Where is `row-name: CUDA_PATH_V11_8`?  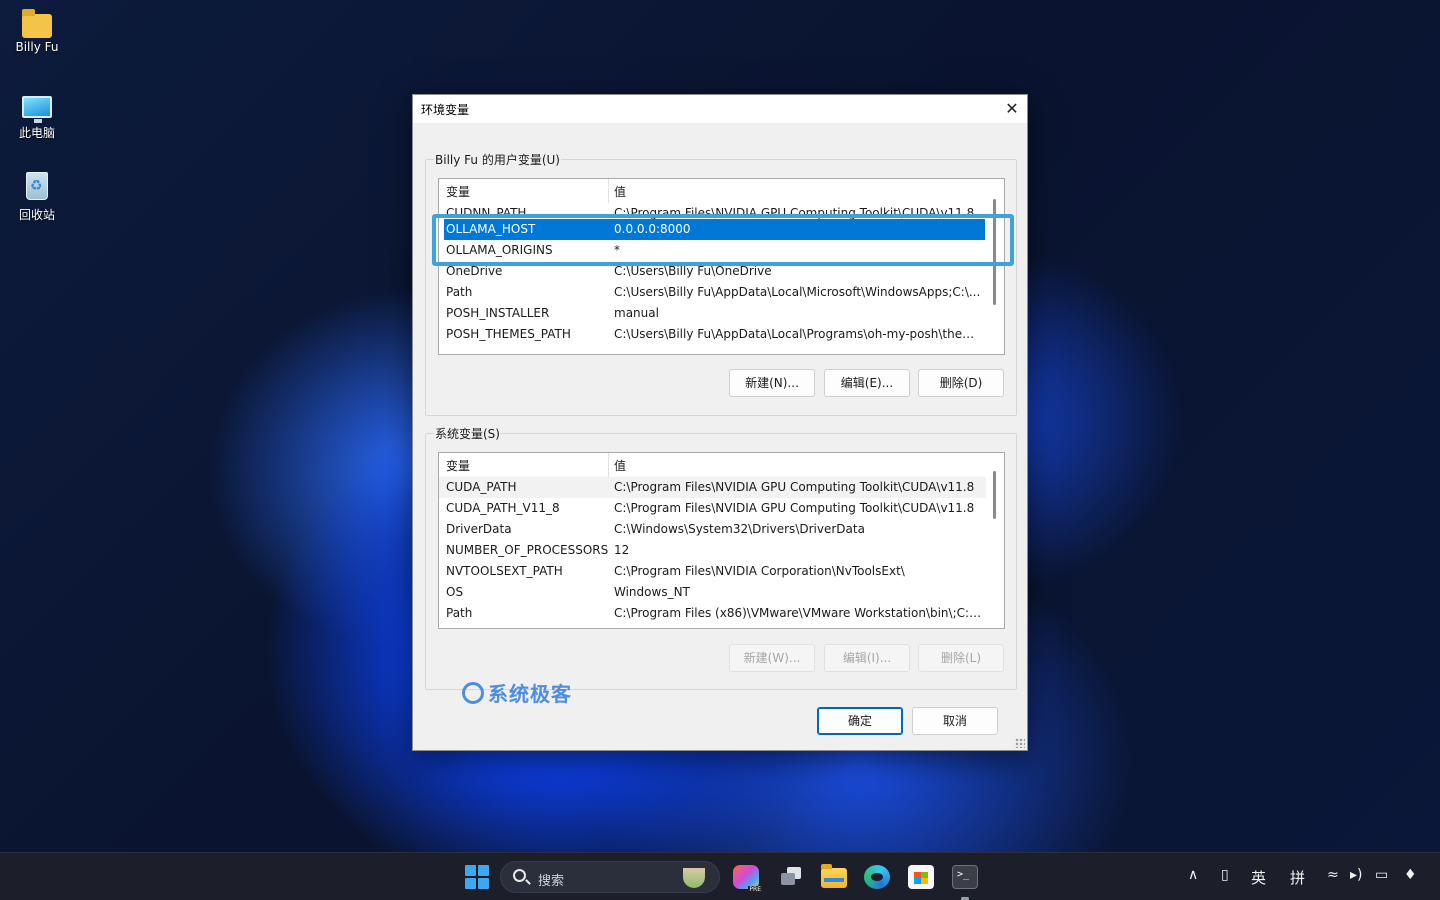
row-name: CUDA_PATH_V11_8 is located at coordinates (503, 508).